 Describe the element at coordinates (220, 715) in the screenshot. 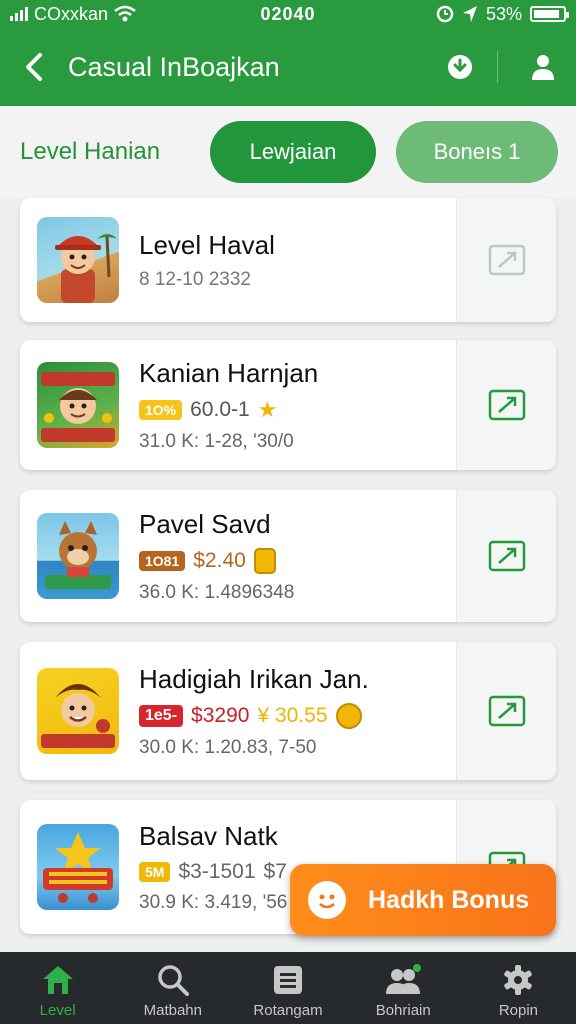

I see `card-price: $3290` at that location.